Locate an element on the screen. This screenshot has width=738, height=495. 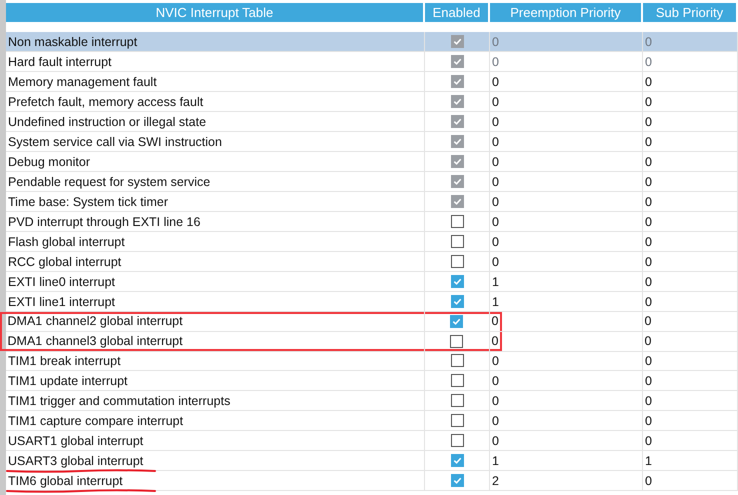
table-row: DMA1 channel3 global interrupt 0 0 is located at coordinates (372, 342).